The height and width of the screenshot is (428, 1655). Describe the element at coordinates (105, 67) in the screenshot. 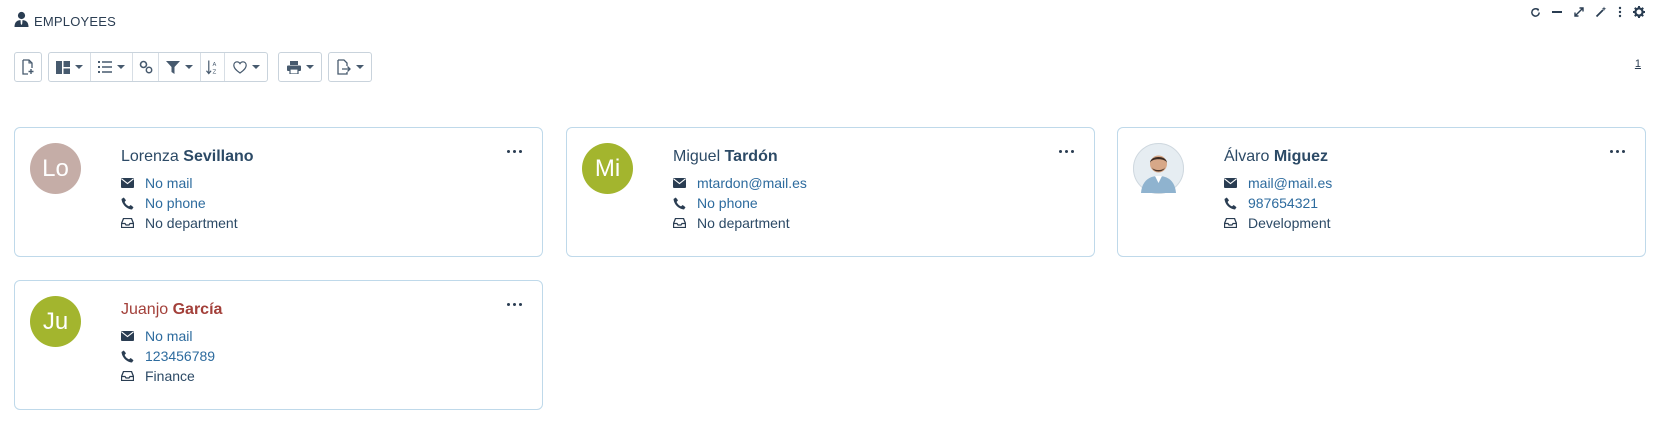

I see `list-icon` at that location.